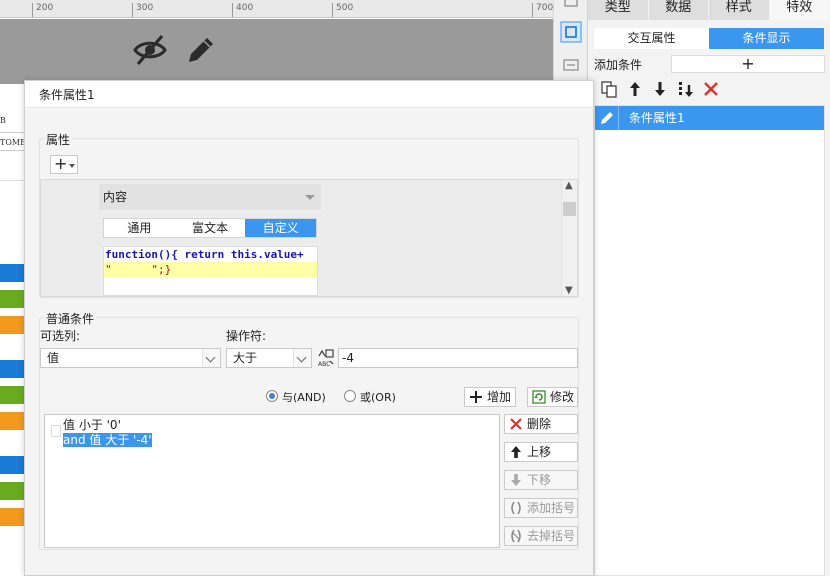  What do you see at coordinates (139, 228) in the screenshot?
I see `segment-general: 通用` at bounding box center [139, 228].